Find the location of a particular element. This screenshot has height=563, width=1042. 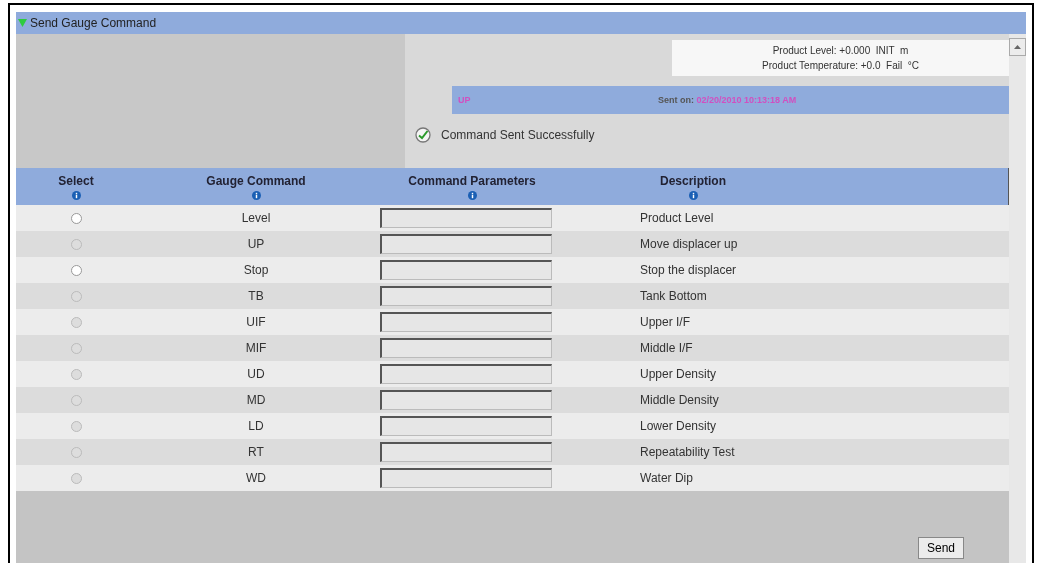

description-cell: Repeatability Test is located at coordinates (687, 452).